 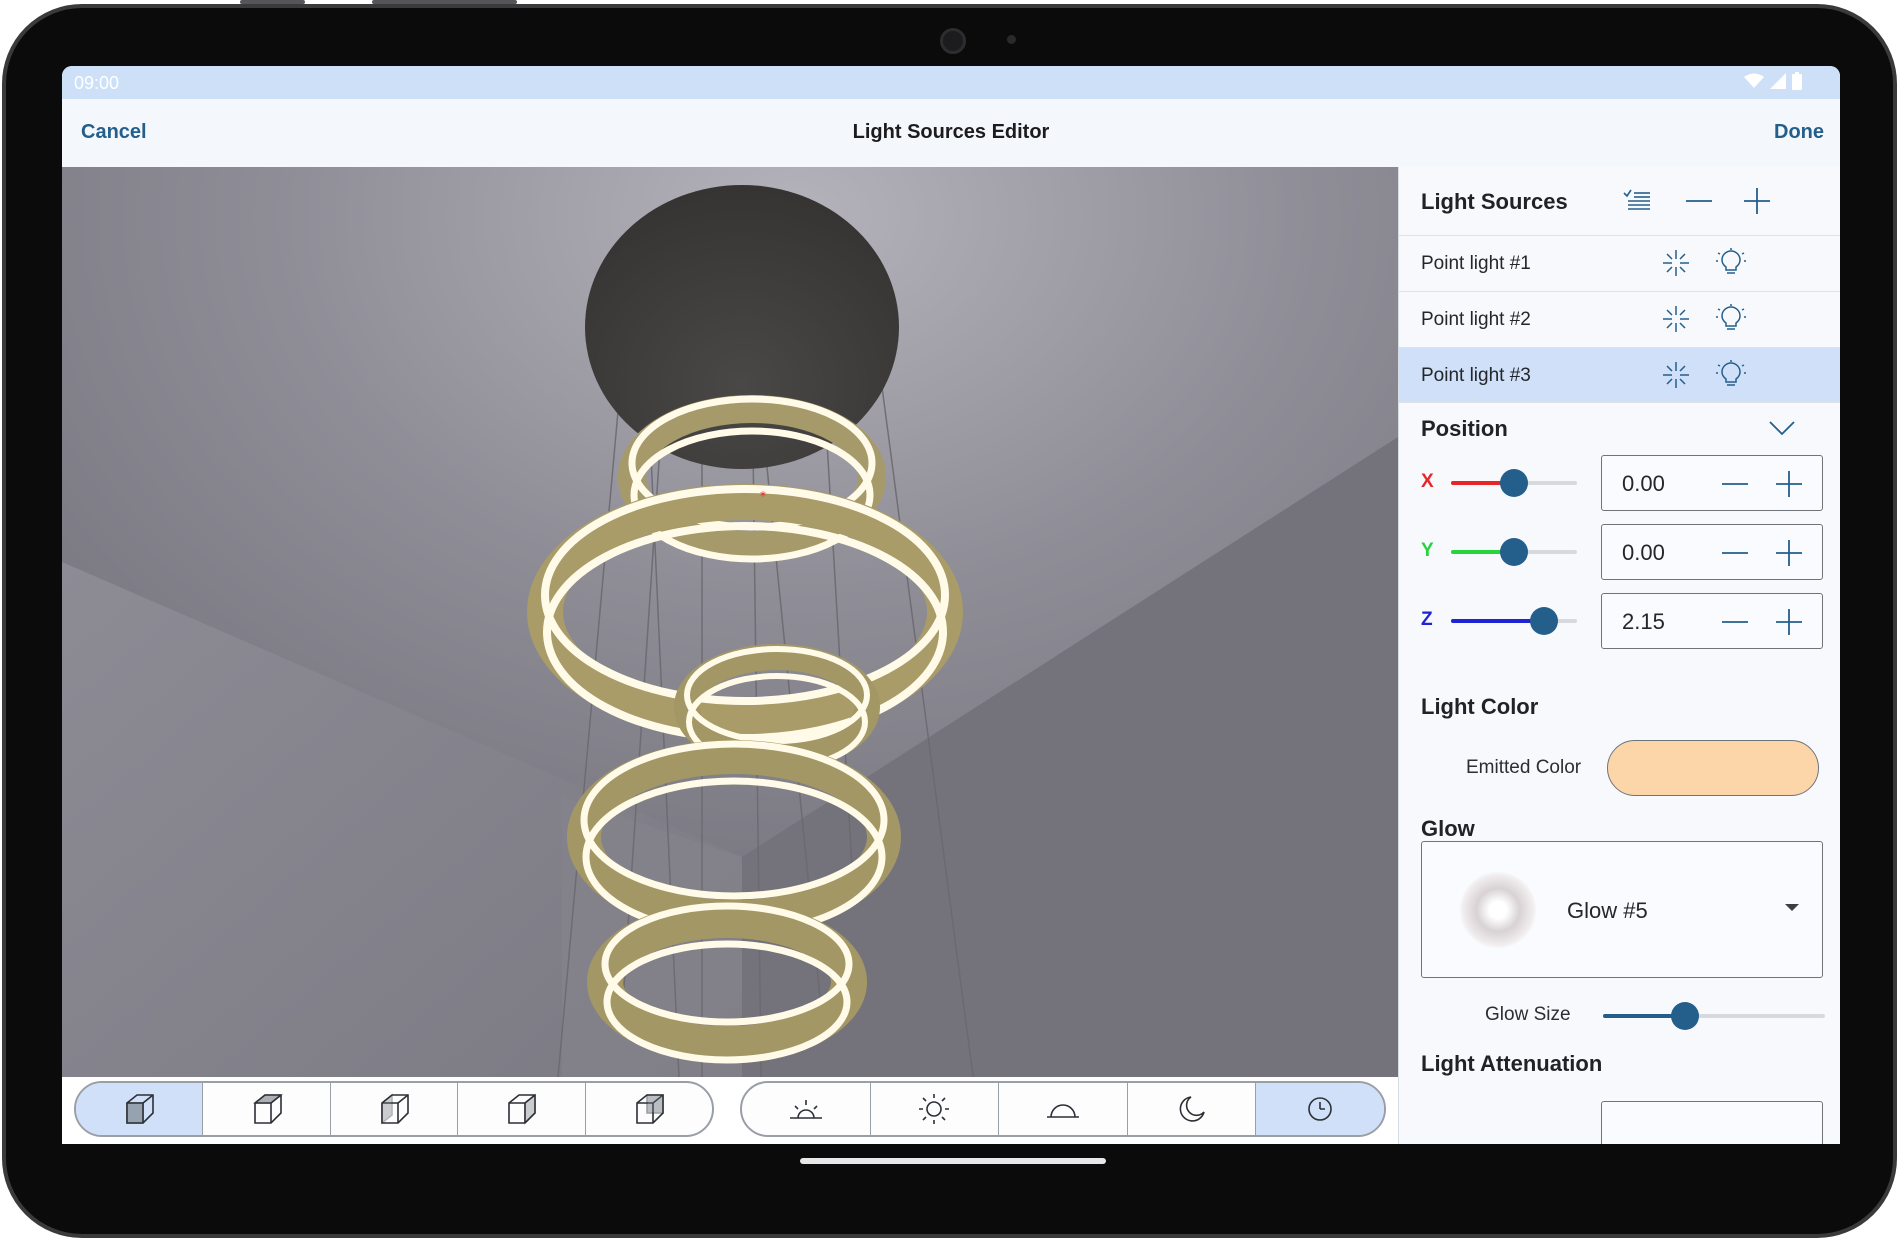 What do you see at coordinates (1685, 1016) in the screenshot?
I see `glow-size-thumb` at bounding box center [1685, 1016].